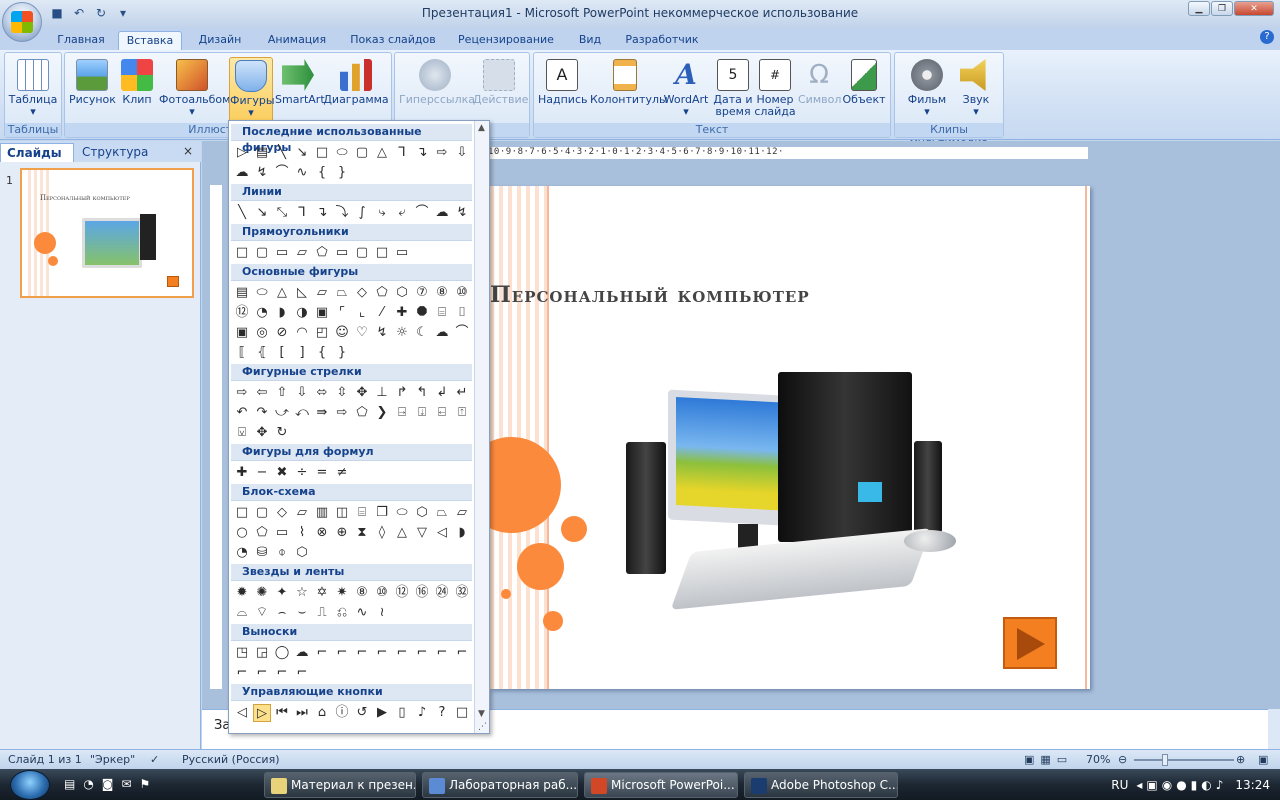  Describe the element at coordinates (402, 513) in the screenshot. I see `shape-icon: ⬭` at that location.